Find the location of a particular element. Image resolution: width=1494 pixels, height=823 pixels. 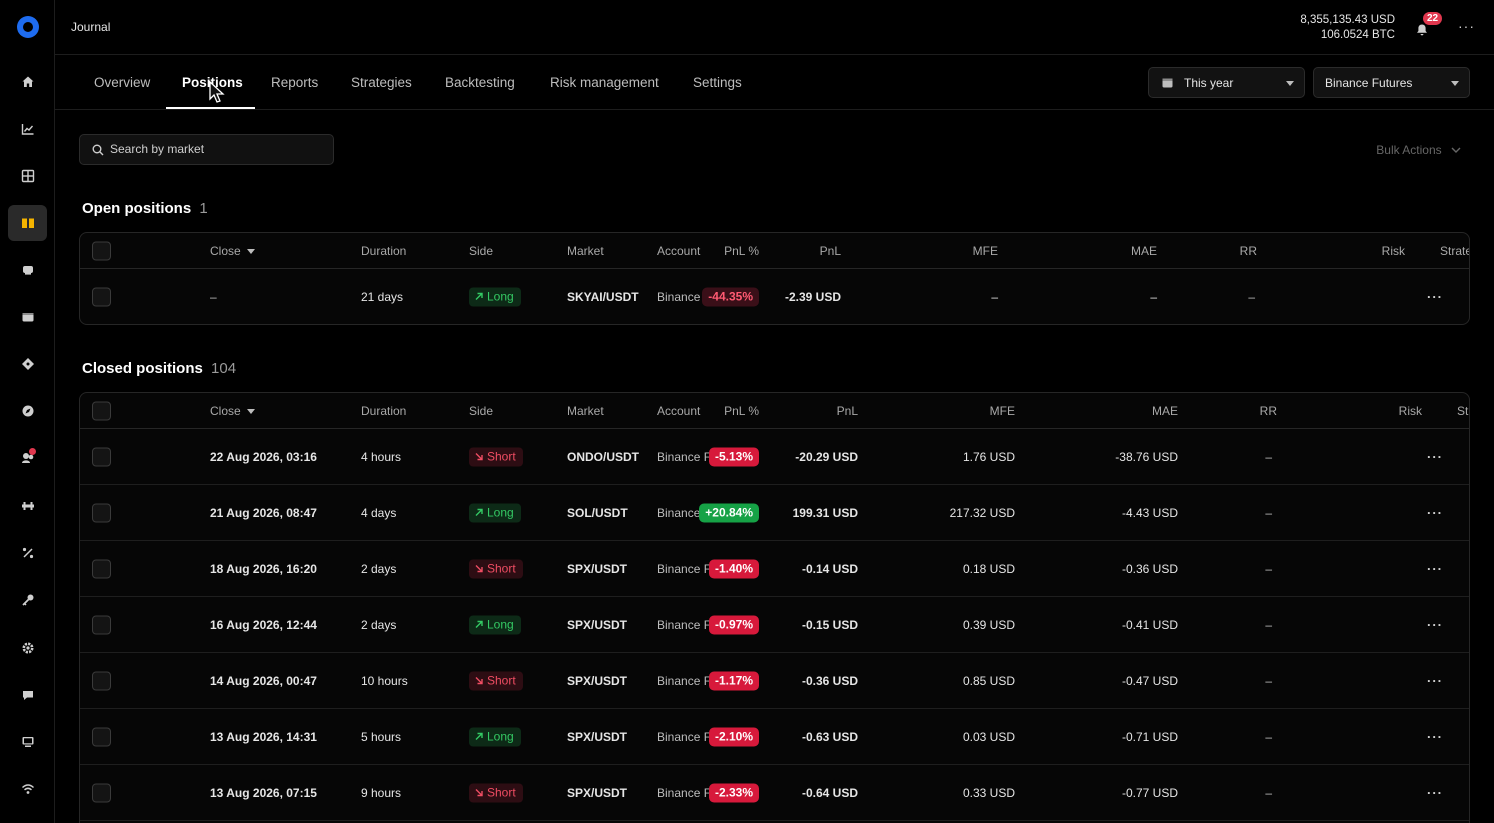

sidebar-item-home is located at coordinates (27, 82).